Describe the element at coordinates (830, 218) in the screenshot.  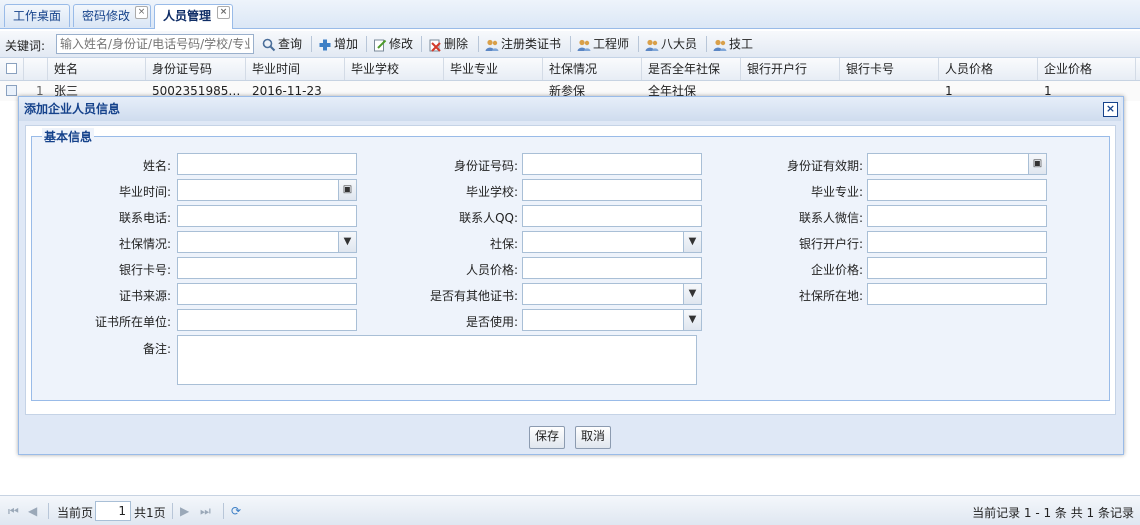
I see `wechat-label: 联系人微信:` at that location.